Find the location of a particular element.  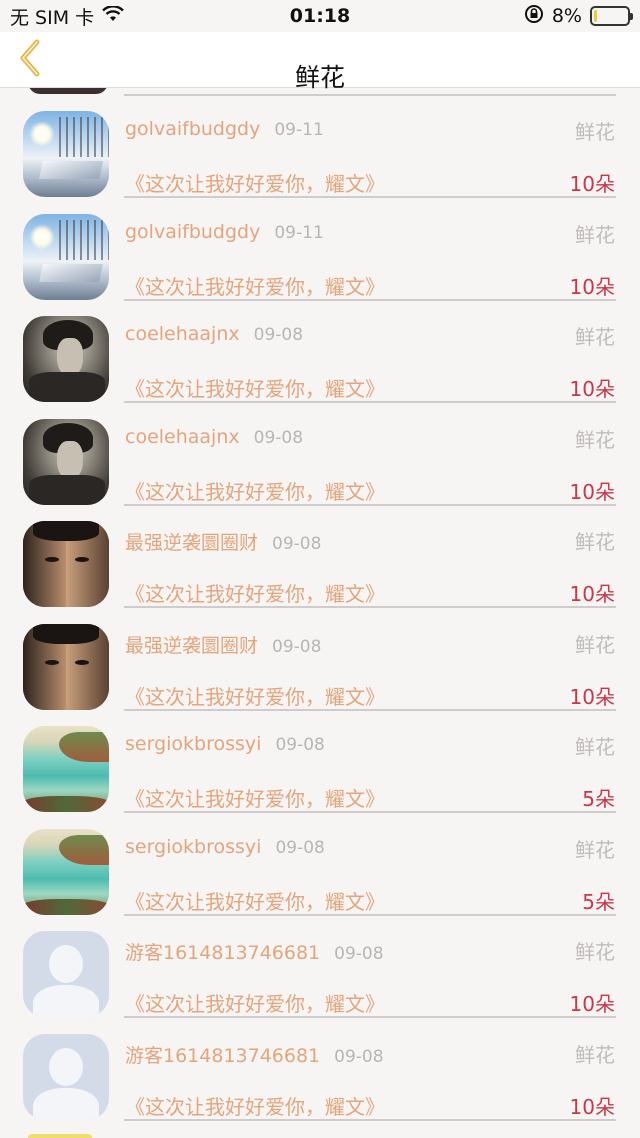

list-item-6: sergiokbrossyi 09-08 鲜花 《这次让我好好爱你，耀文》 5朵 is located at coordinates (320, 758).